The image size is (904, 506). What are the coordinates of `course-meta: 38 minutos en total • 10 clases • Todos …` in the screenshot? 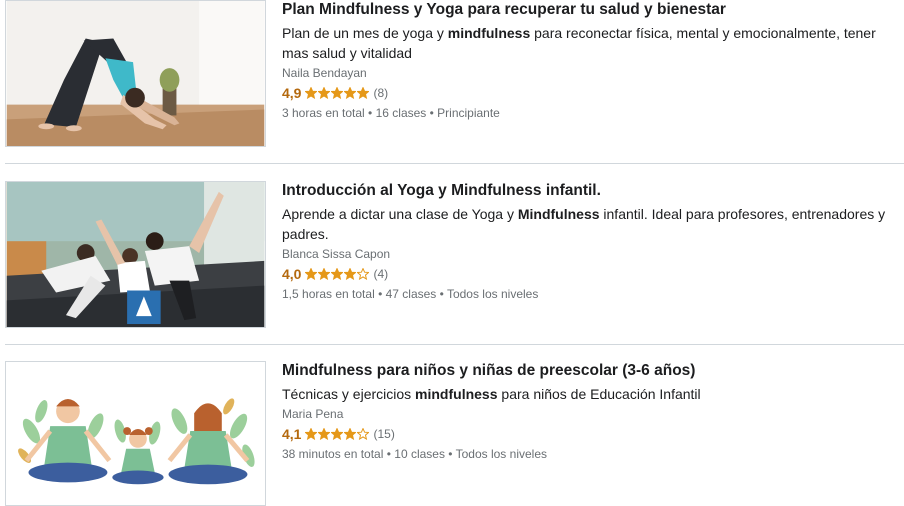 It's located at (414, 454).